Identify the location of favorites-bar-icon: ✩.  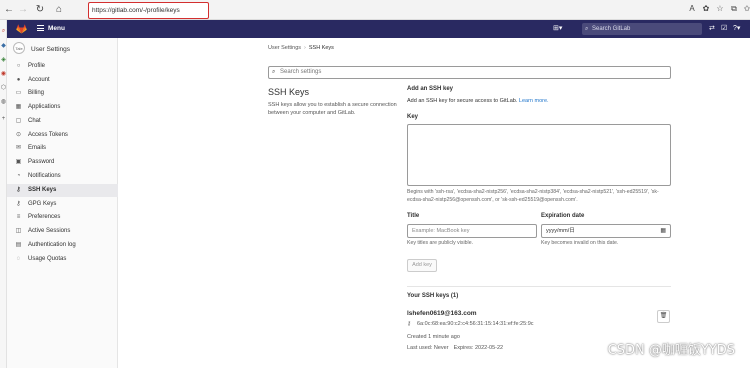
(745, 8).